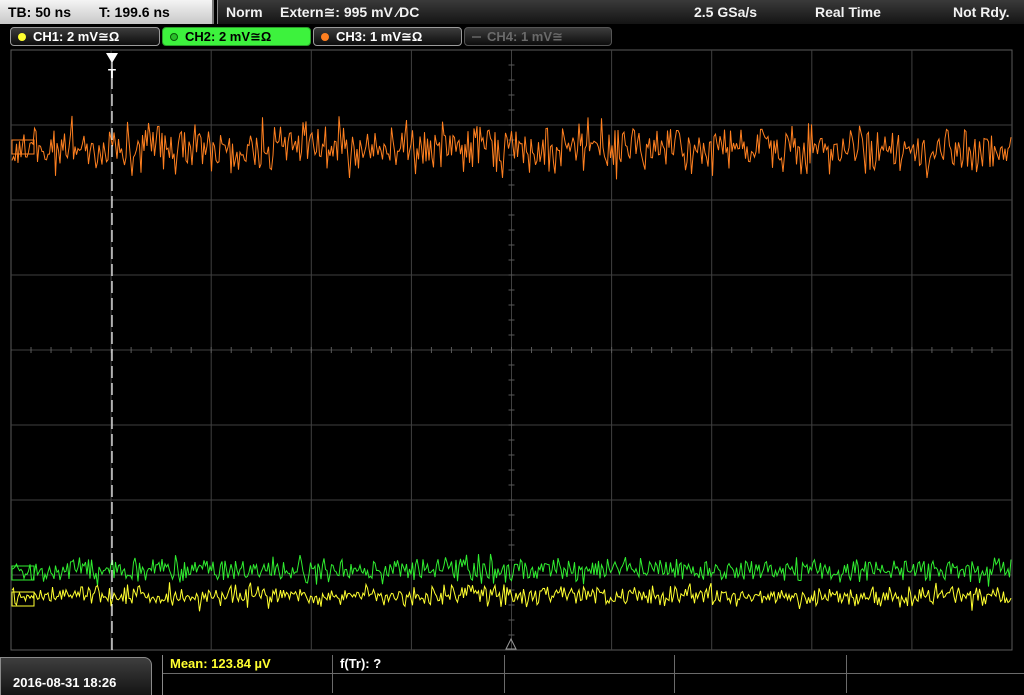 The width and height of the screenshot is (1024, 695). Describe the element at coordinates (244, 12) in the screenshot. I see `trigger-mode: Norm` at that location.